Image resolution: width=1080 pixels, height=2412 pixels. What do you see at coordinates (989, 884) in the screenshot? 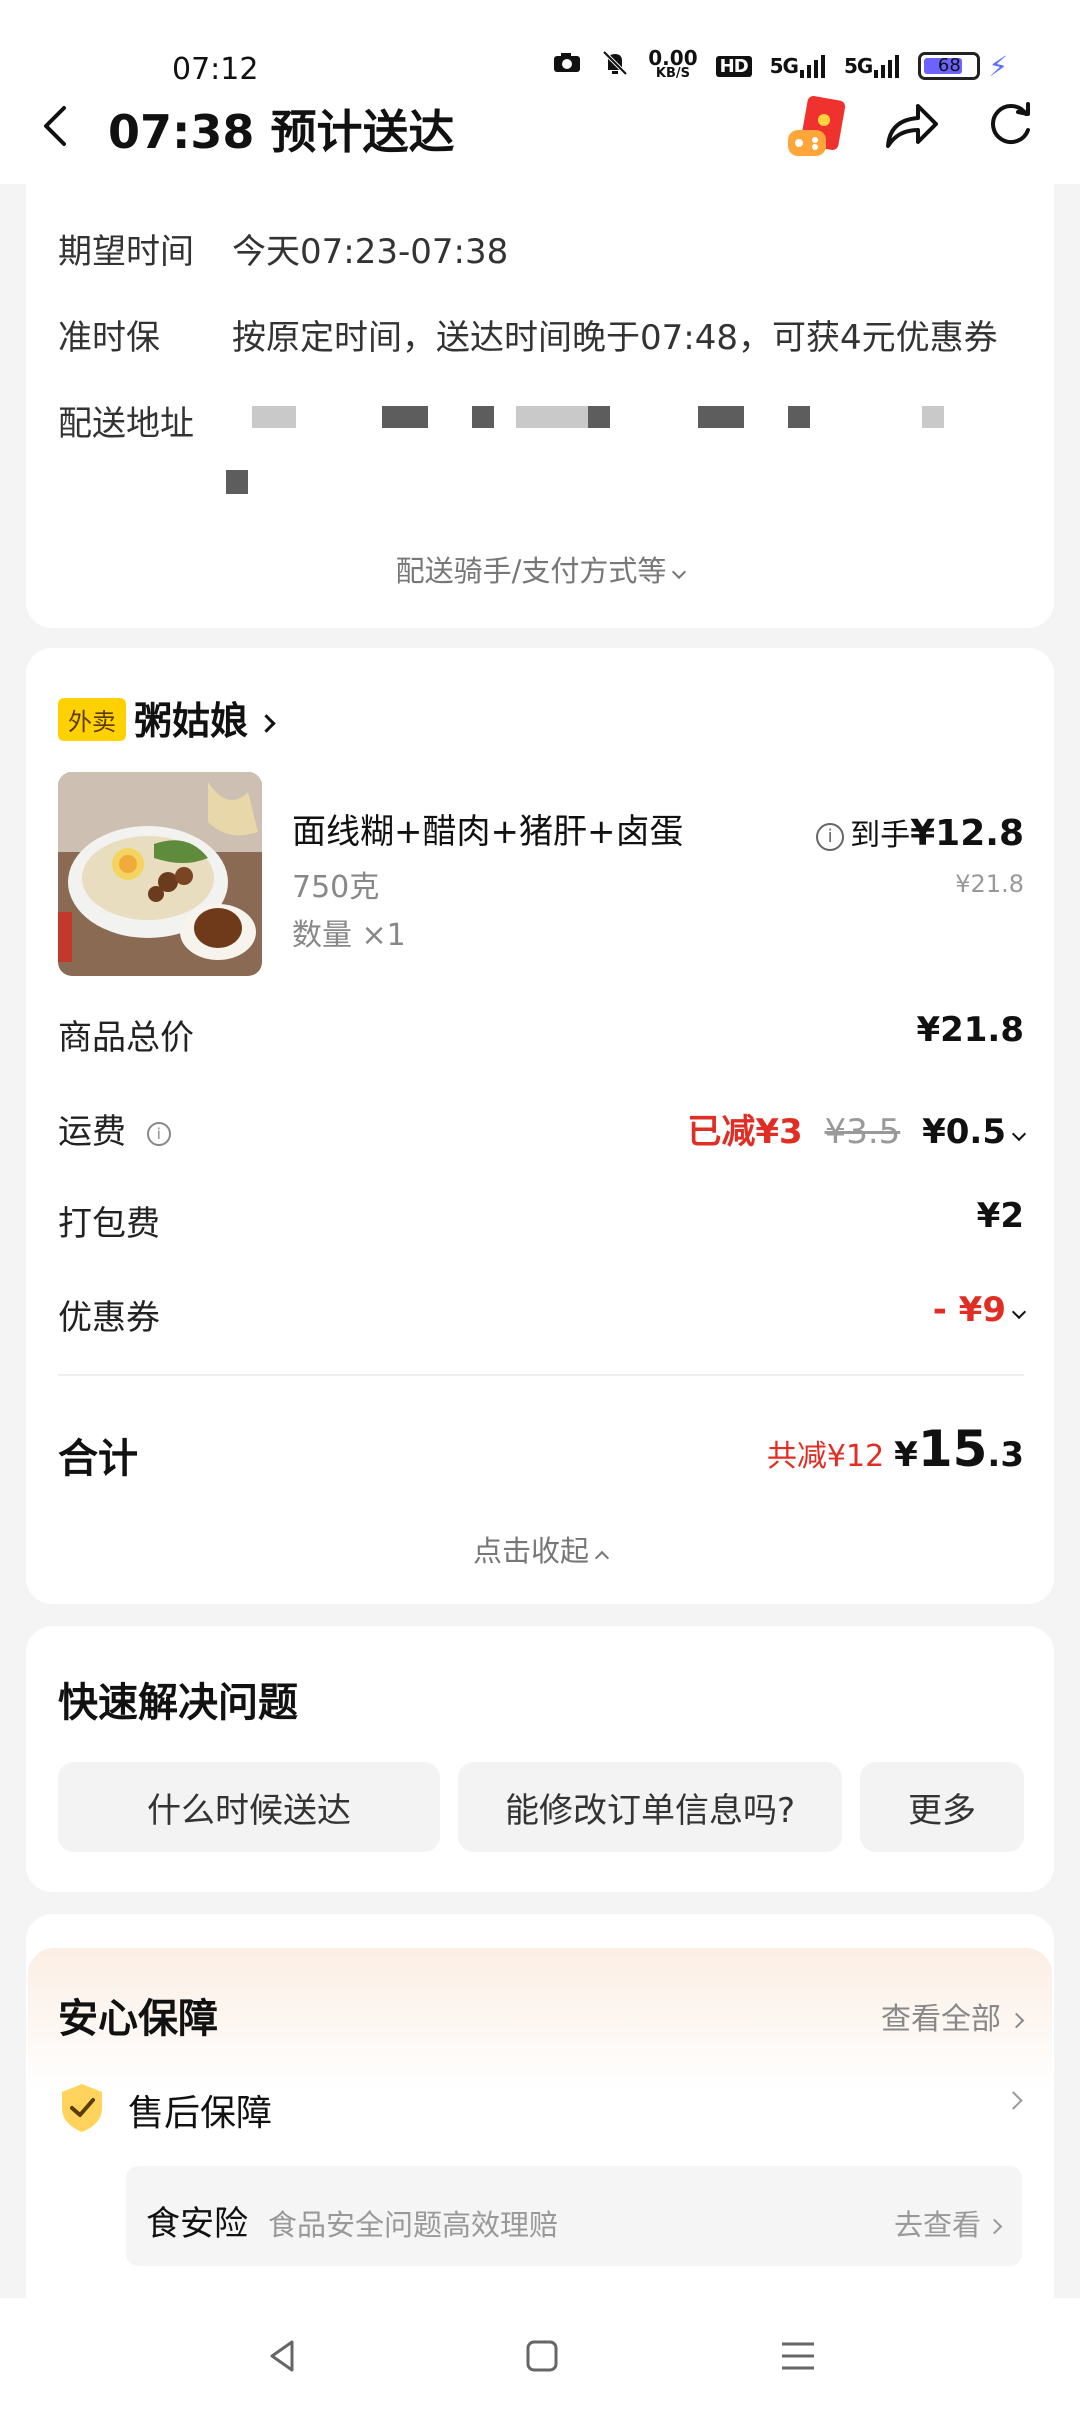
I see `original-price: ¥21.8` at bounding box center [989, 884].